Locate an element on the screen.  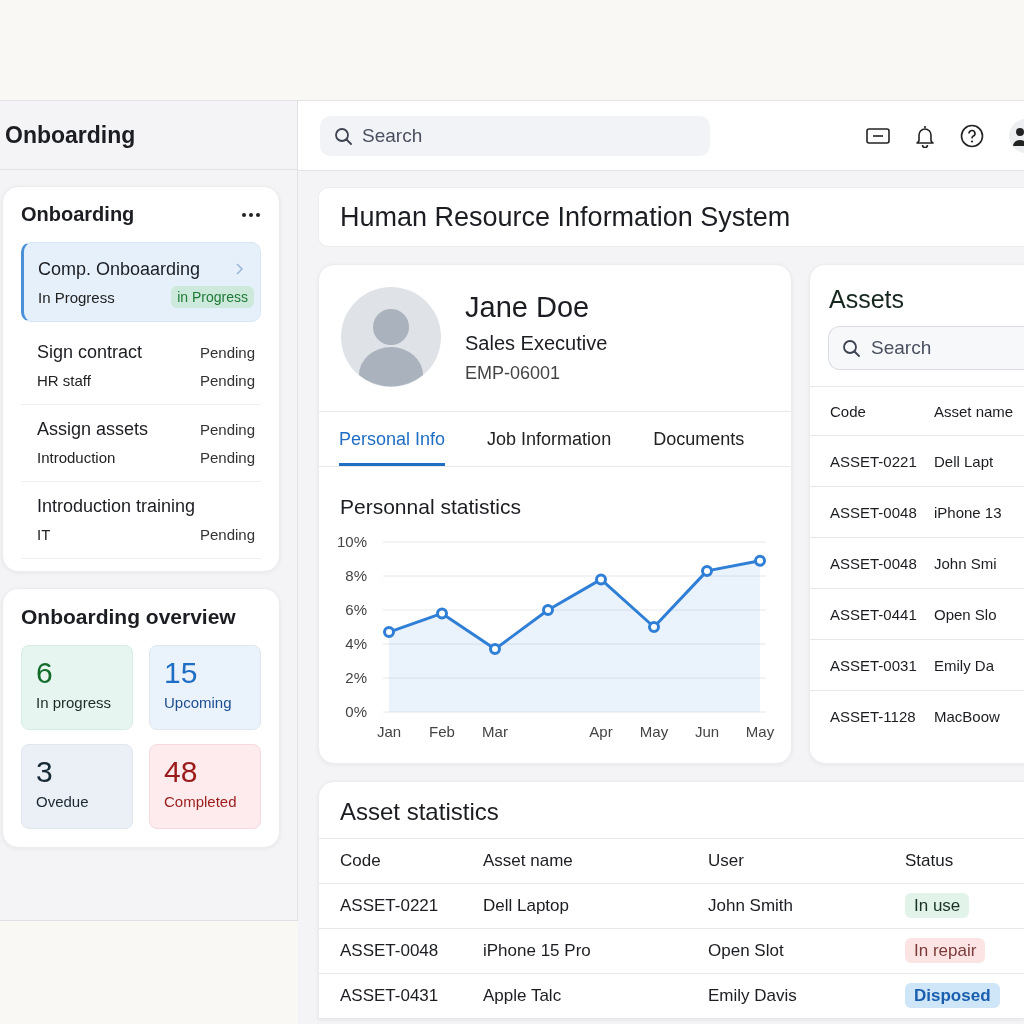
status-badge: In use is located at coordinates (937, 905).